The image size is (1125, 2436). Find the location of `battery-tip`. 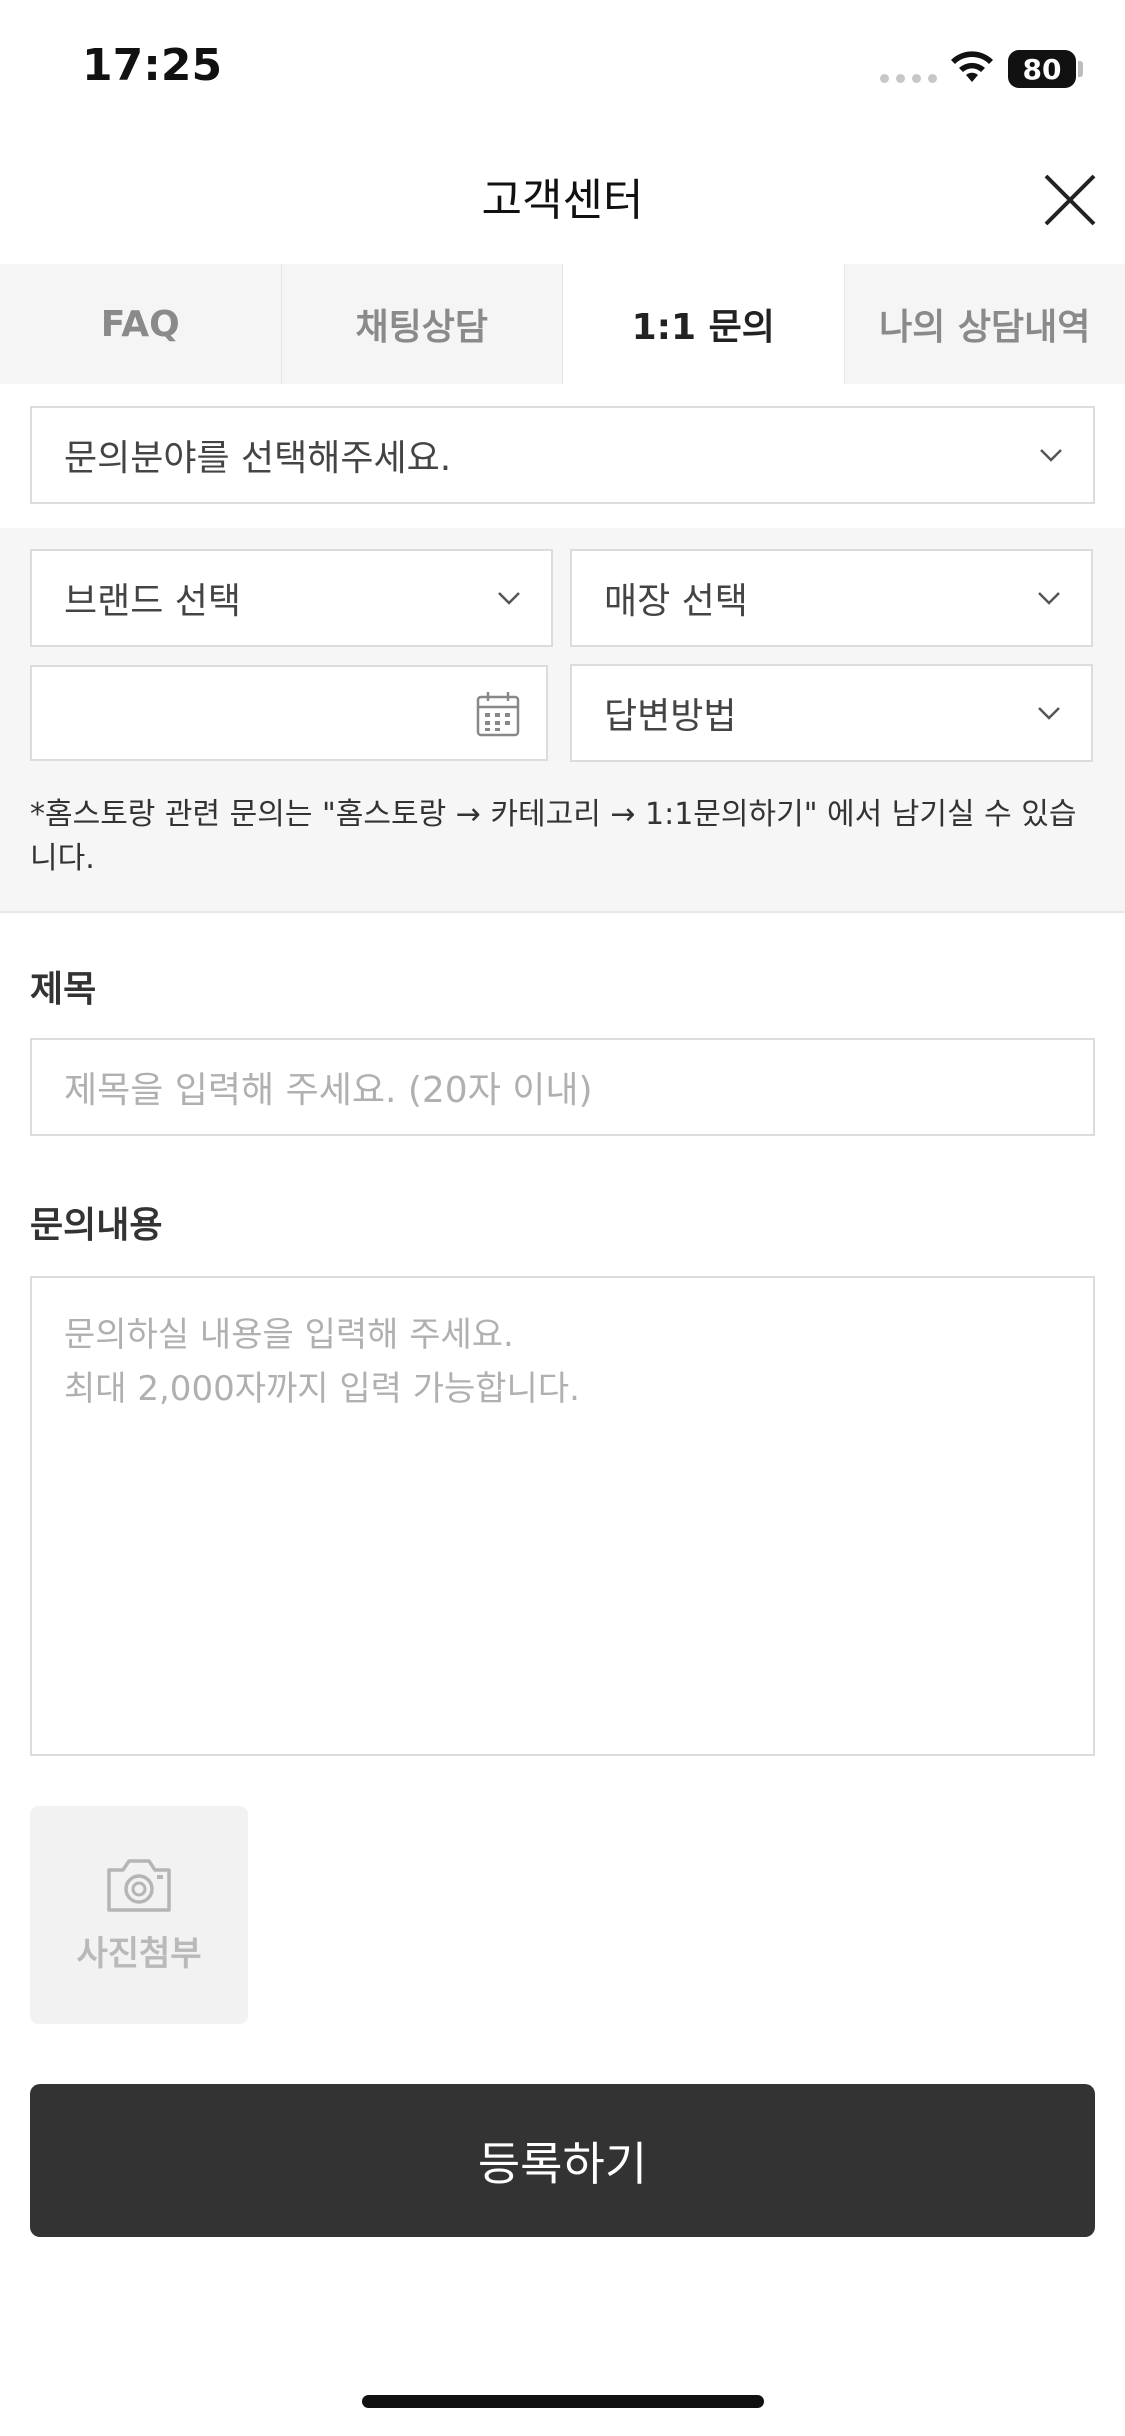

battery-tip is located at coordinates (1080, 69).